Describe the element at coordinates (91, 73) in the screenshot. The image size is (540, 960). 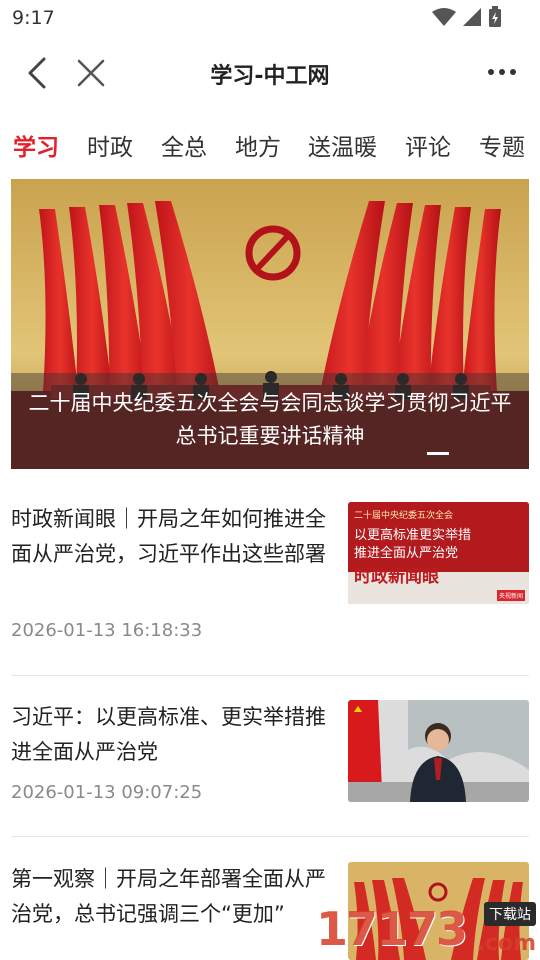
I see `close-icon` at that location.